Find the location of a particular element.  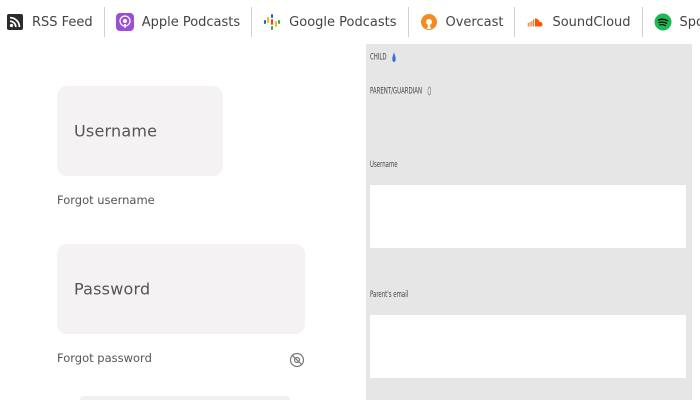

rss-feed-label: RSS Feed is located at coordinates (62, 22).